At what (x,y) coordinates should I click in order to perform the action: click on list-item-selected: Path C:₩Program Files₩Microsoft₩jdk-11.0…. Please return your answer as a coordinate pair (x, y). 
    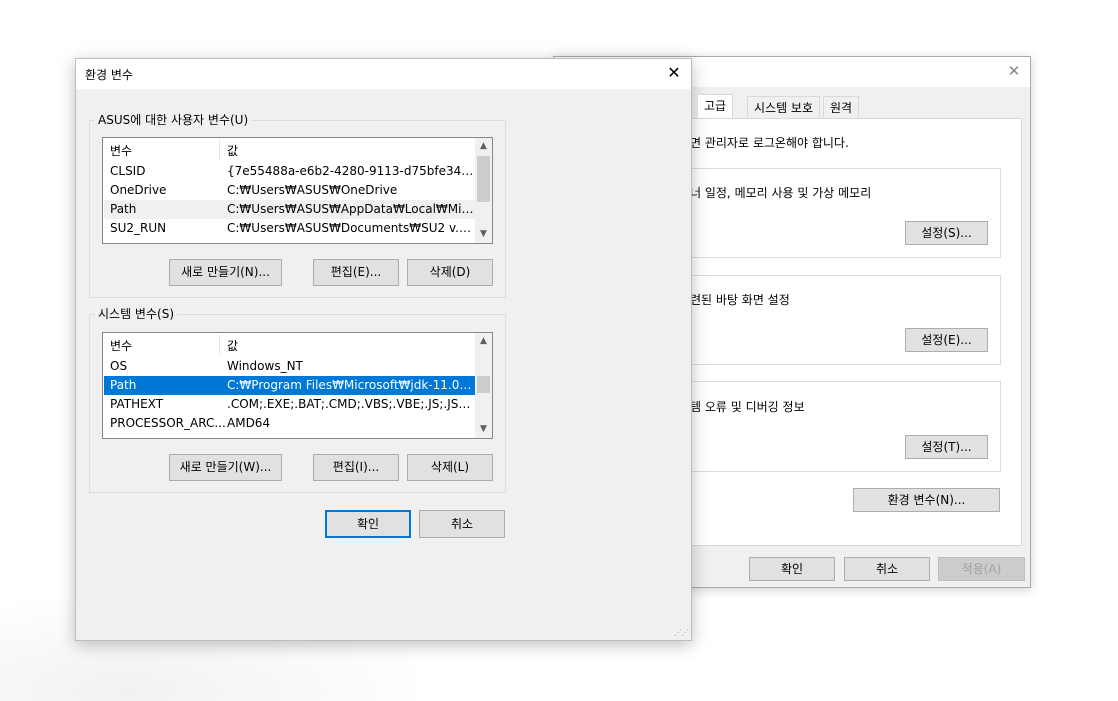
    Looking at the image, I should click on (290, 385).